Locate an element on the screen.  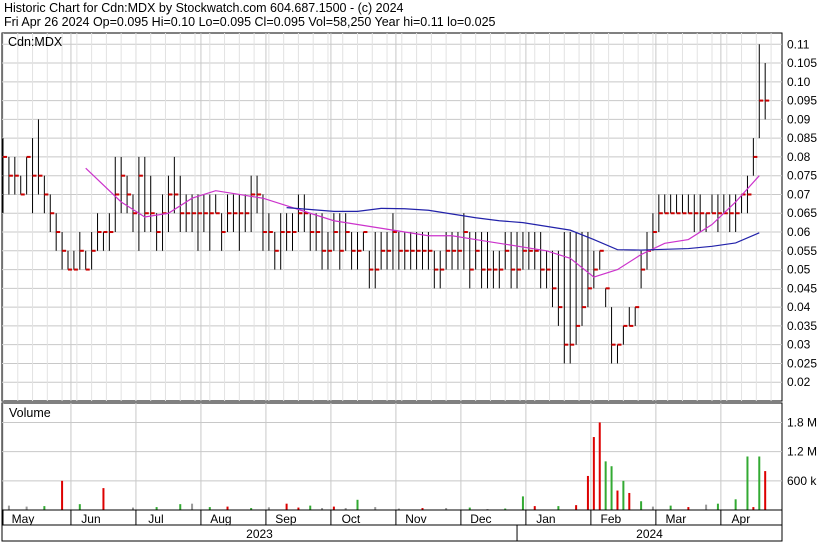
volume-tick-label: 1.2 M is located at coordinates (802, 452).